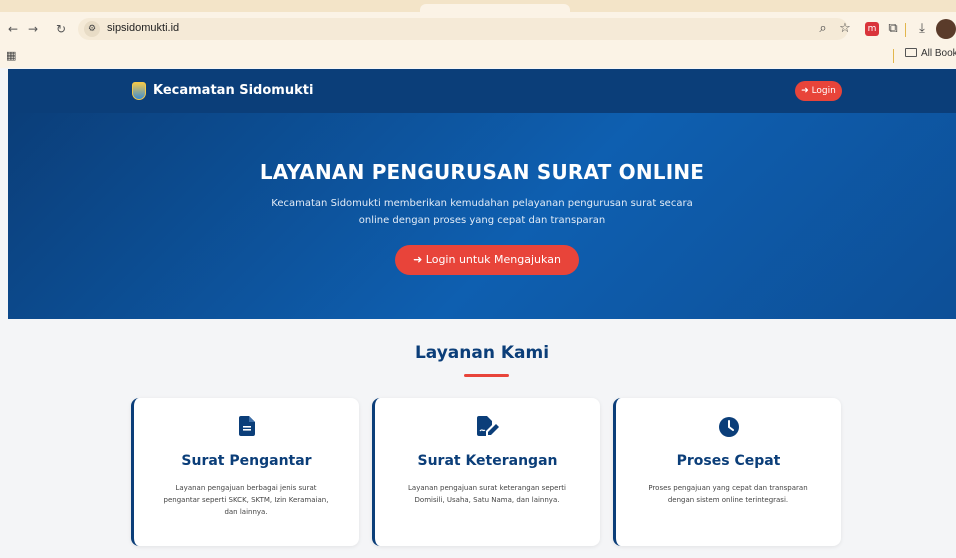 This screenshot has width=956, height=558. I want to click on card-title: Surat Keterangan, so click(487, 461).